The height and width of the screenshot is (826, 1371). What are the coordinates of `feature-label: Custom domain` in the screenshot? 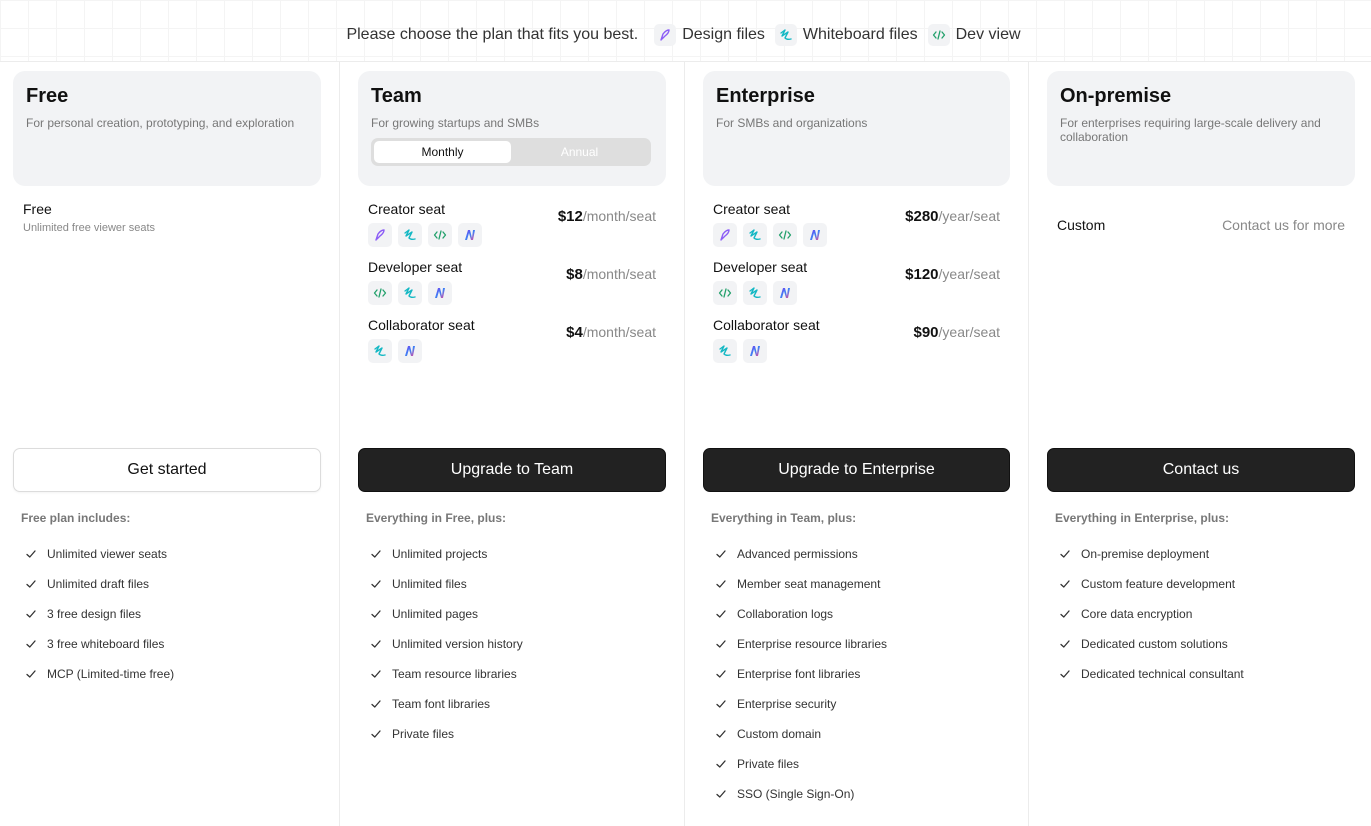 It's located at (779, 734).